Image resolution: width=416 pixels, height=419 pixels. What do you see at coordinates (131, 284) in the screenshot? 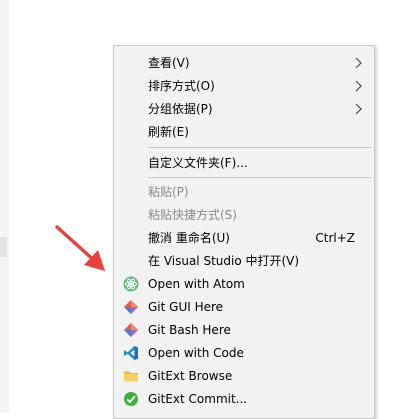
I see `atom-icon` at bounding box center [131, 284].